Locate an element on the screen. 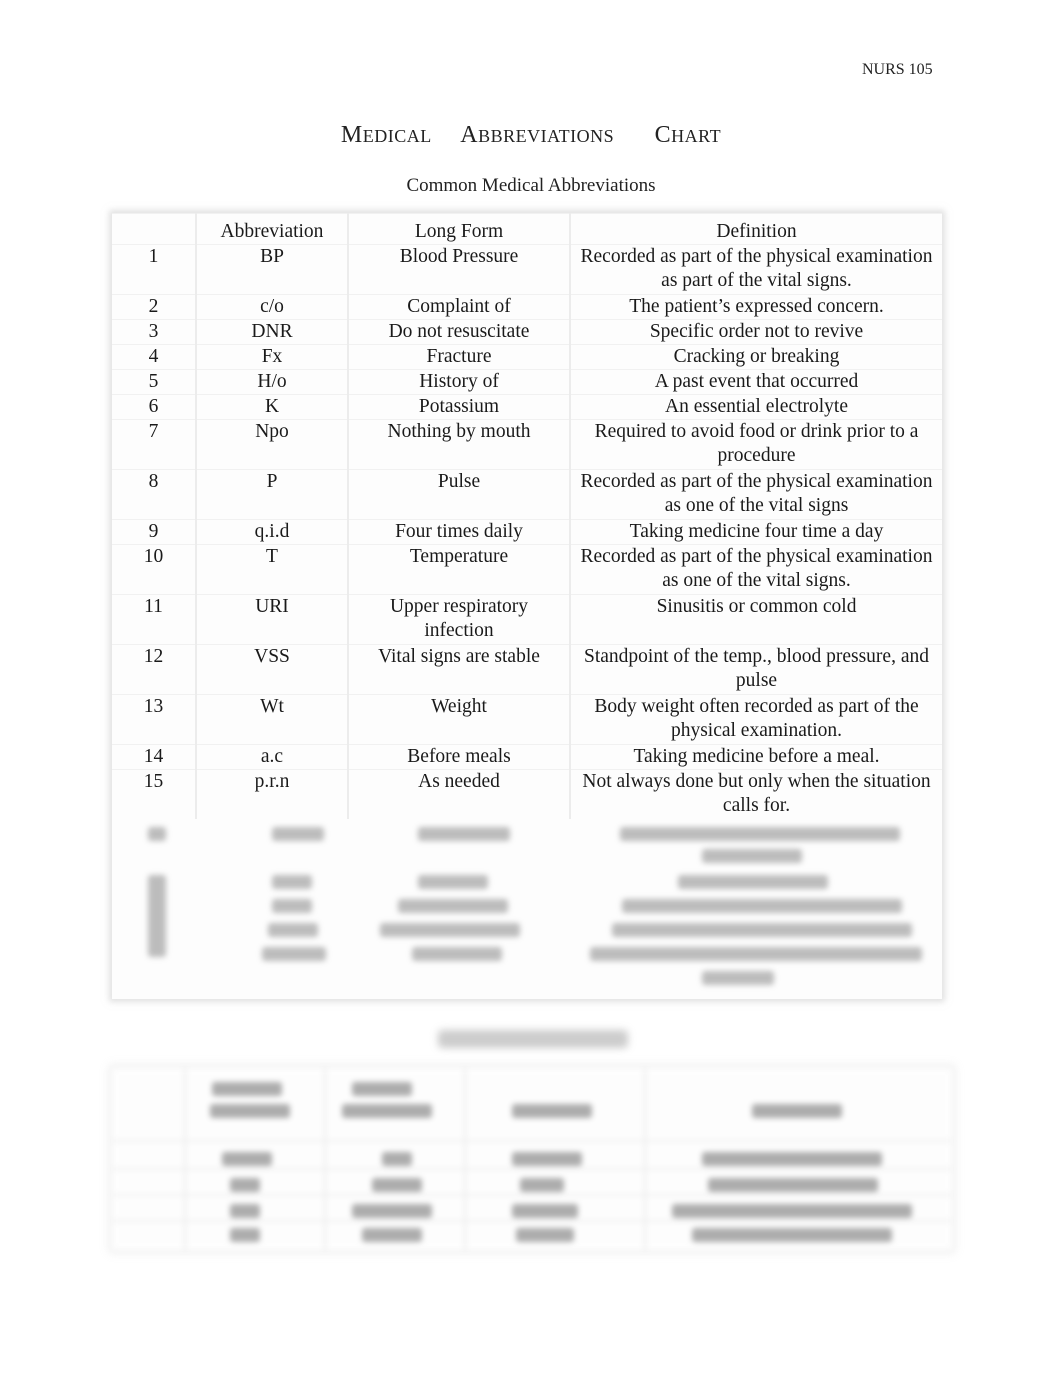  abbreviation-cell: a.c is located at coordinates (271, 757).